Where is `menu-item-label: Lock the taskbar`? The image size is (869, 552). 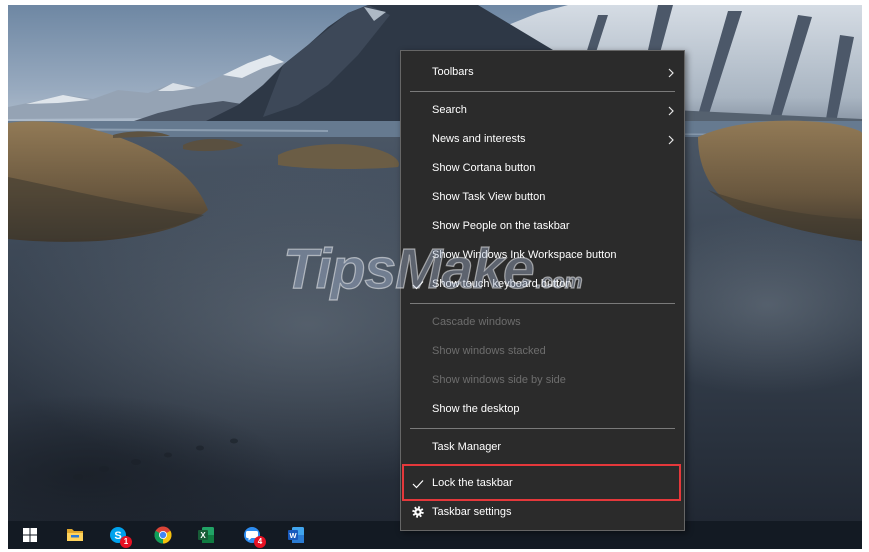
menu-item-label: Lock the taskbar is located at coordinates (472, 483).